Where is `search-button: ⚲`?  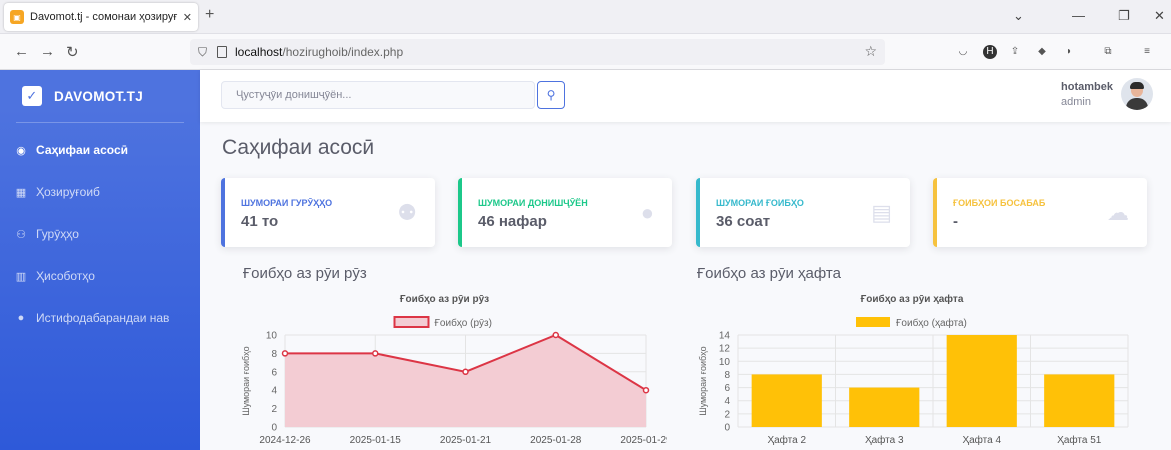 search-button: ⚲ is located at coordinates (551, 95).